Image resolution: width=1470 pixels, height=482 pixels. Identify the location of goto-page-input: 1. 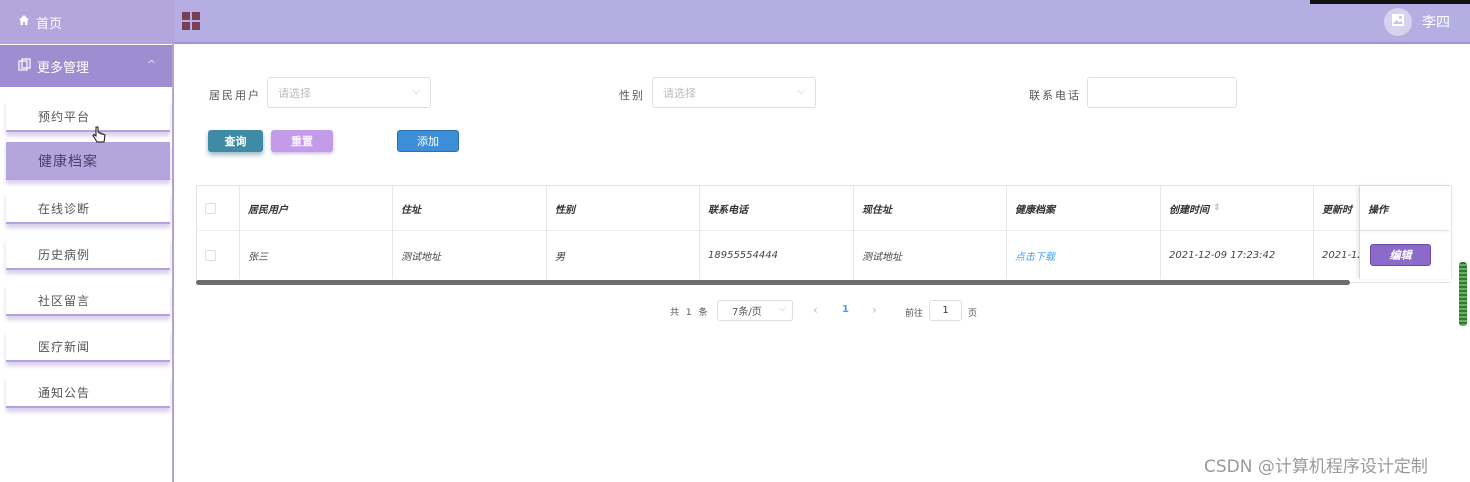
(945, 310).